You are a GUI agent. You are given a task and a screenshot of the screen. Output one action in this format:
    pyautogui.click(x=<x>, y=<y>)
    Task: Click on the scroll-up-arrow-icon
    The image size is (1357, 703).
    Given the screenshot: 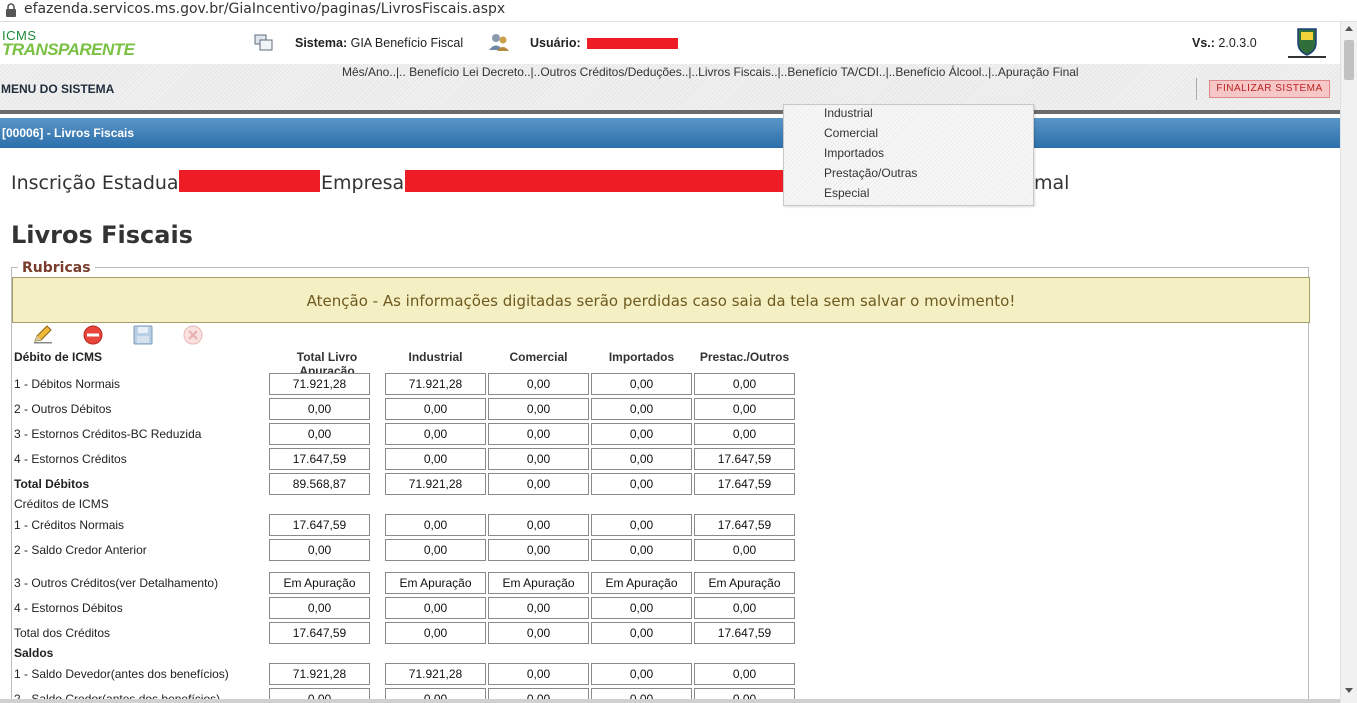 What is the action you would take?
    pyautogui.click(x=1349, y=28)
    